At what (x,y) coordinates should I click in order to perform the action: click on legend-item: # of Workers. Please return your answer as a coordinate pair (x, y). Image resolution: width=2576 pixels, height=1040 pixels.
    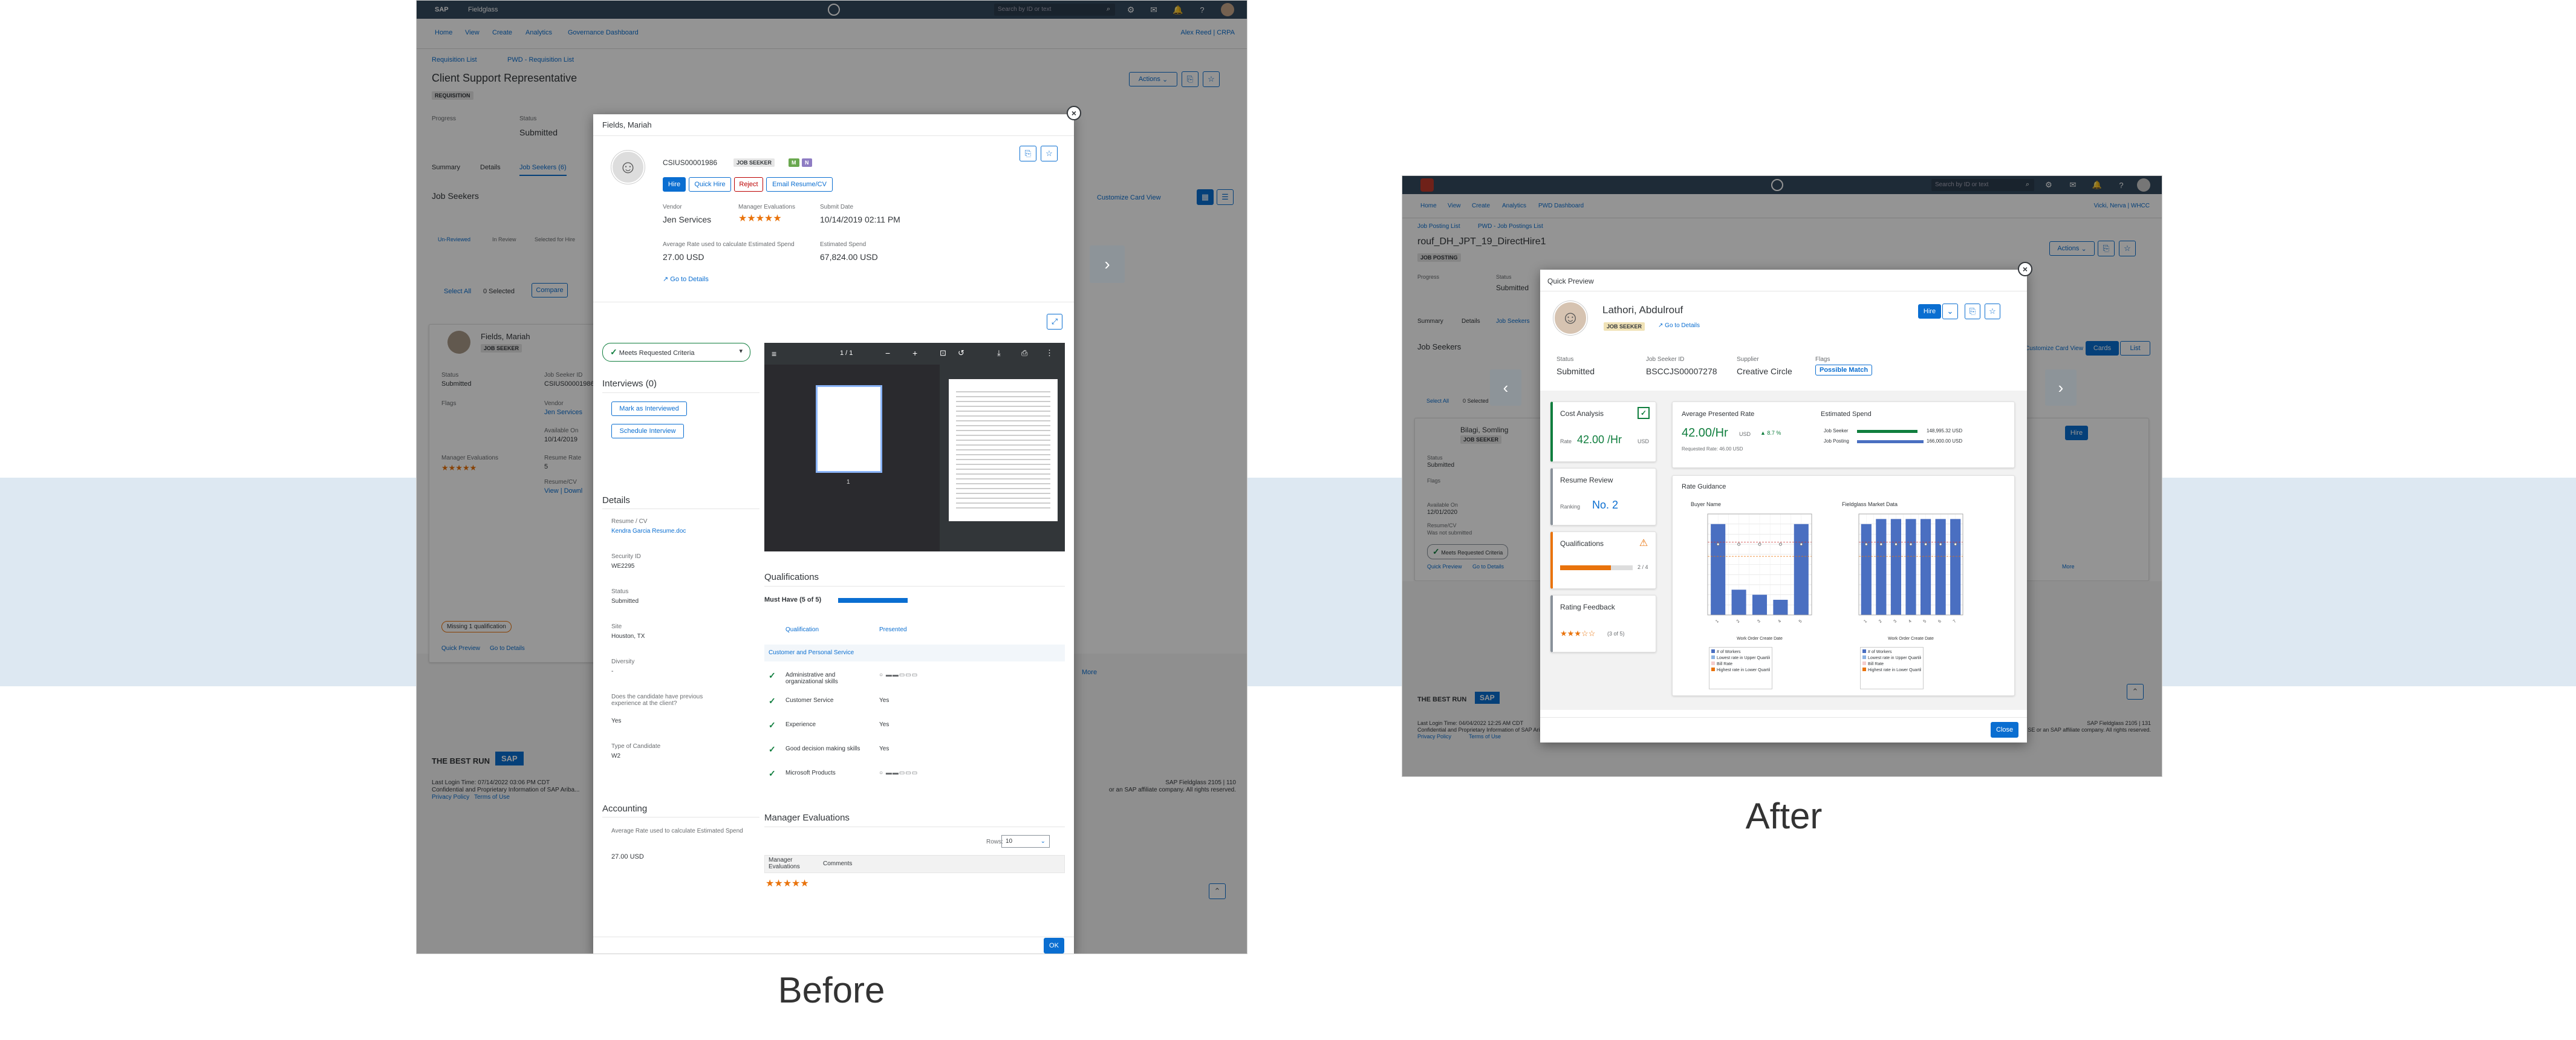
    Looking at the image, I should click on (1741, 652).